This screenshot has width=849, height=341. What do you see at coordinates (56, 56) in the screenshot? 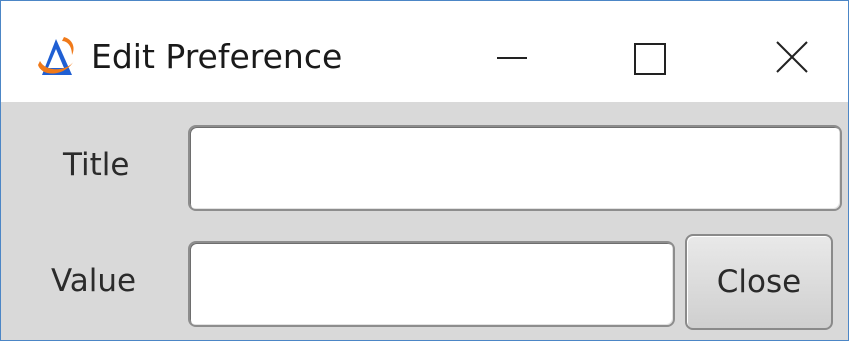
I see `app-logo-icon` at bounding box center [56, 56].